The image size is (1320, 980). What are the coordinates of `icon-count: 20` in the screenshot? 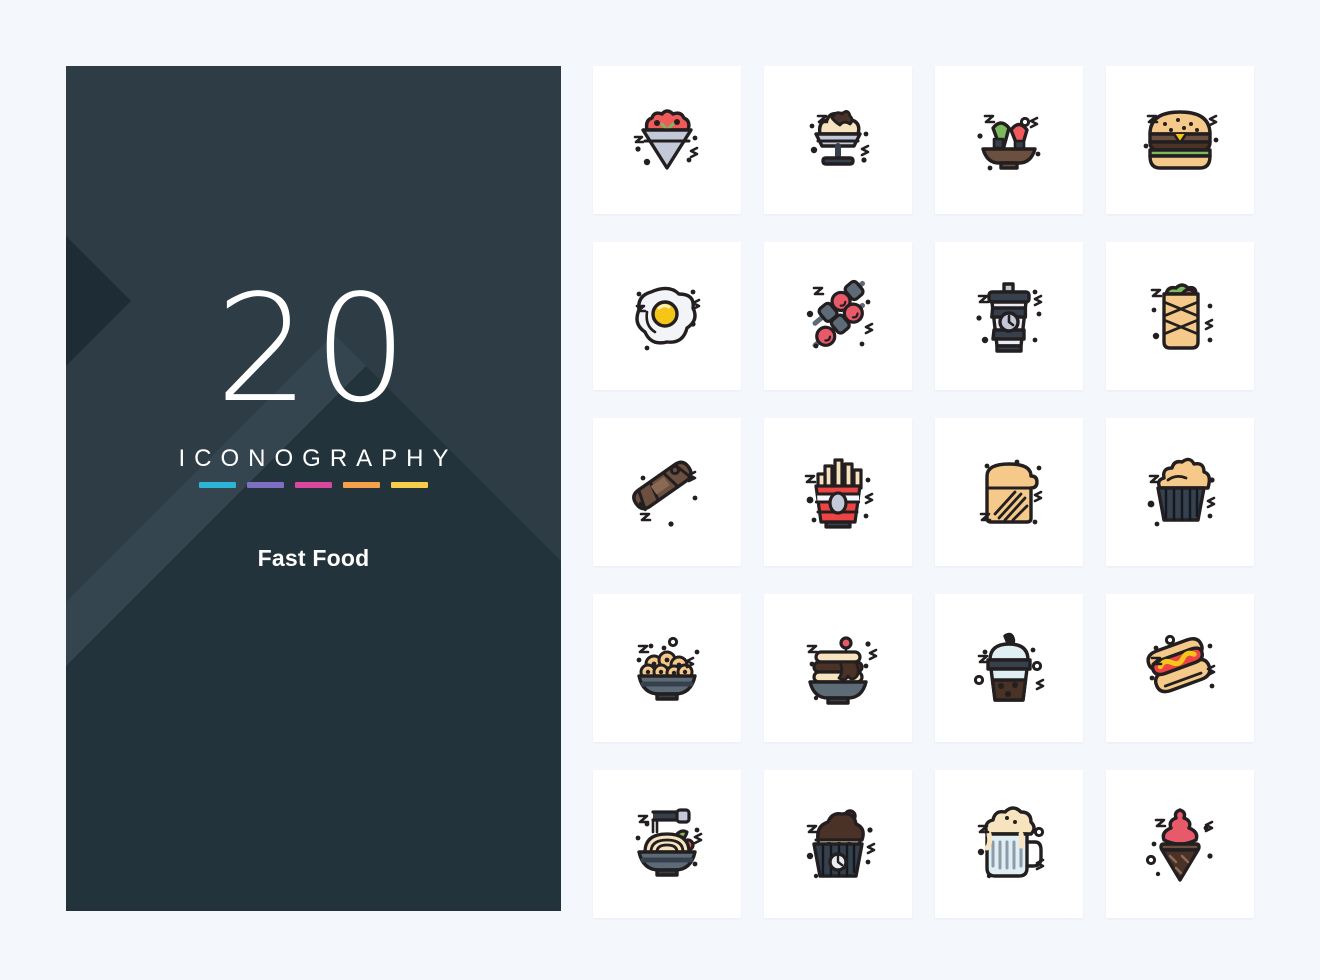 It's located at (313, 349).